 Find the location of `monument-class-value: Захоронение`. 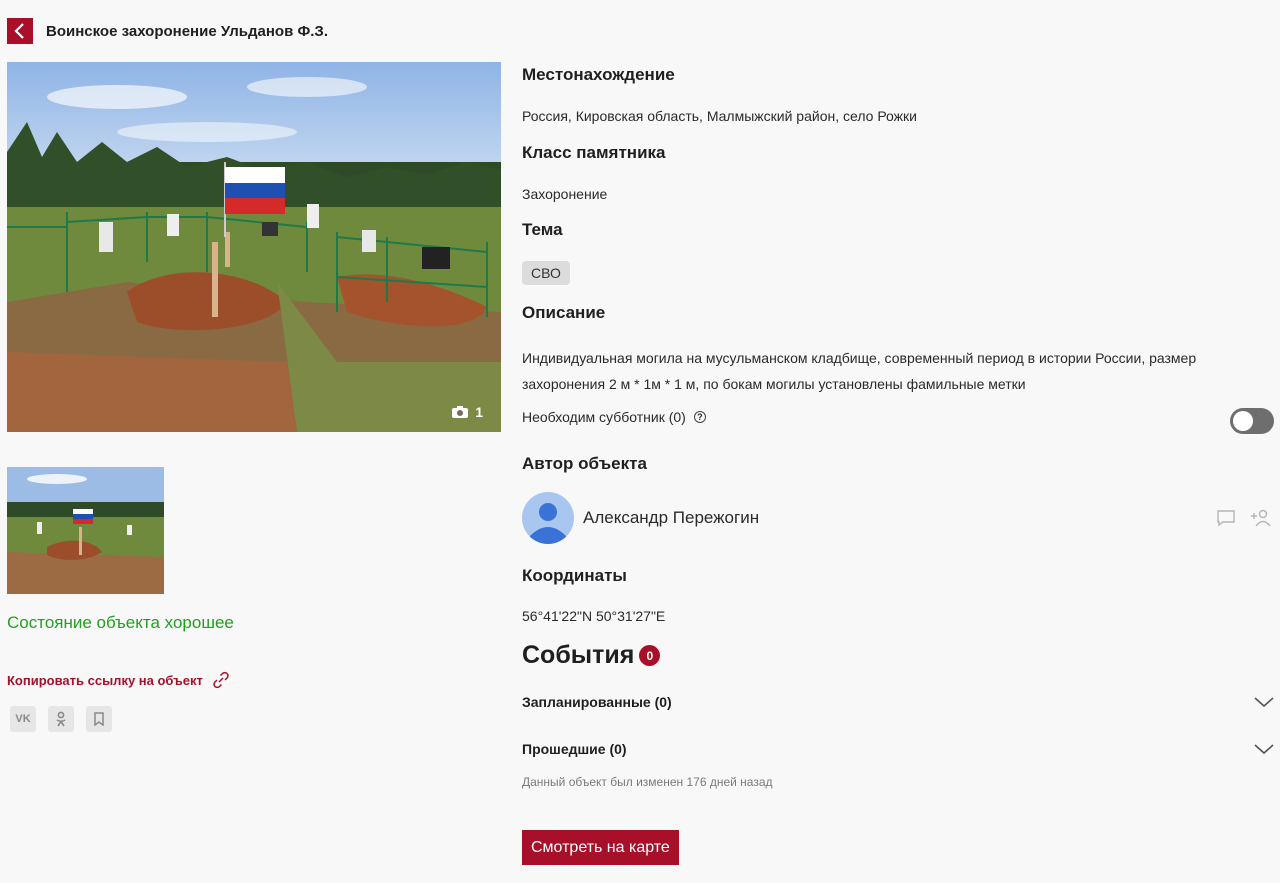

monument-class-value: Захоронение is located at coordinates (565, 194).